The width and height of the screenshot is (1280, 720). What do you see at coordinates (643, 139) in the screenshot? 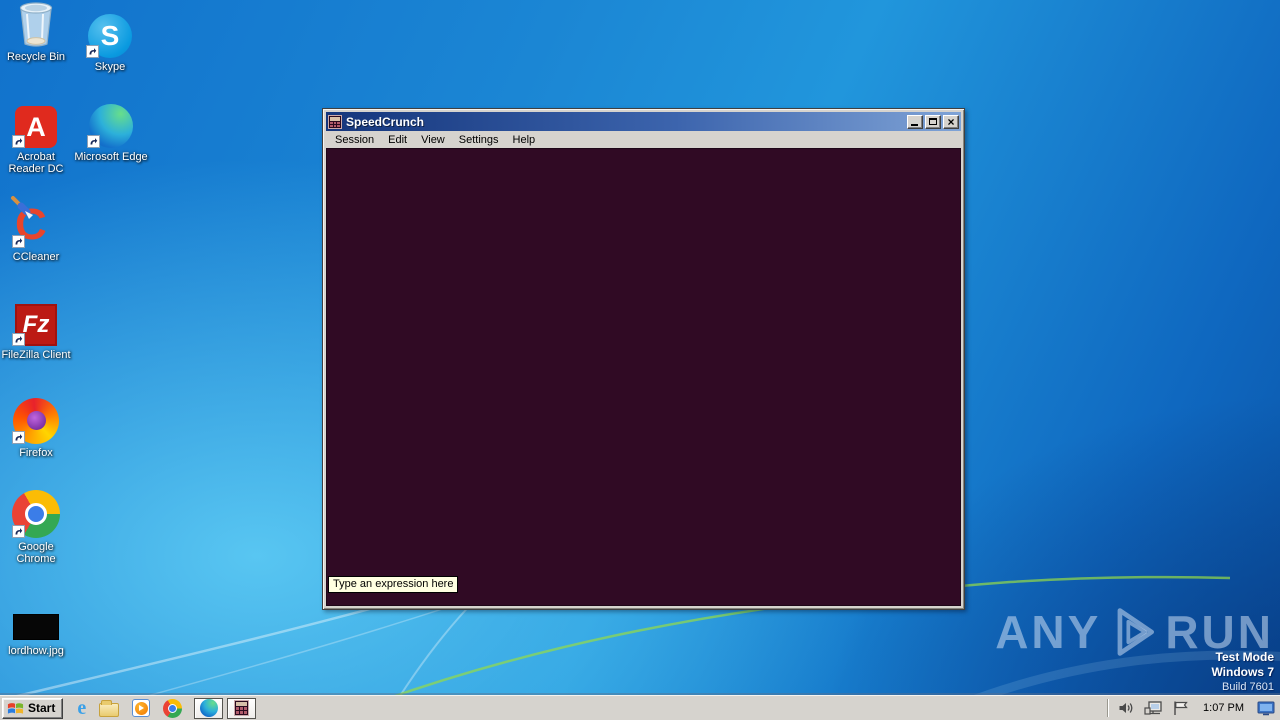
I see `menu-bar: Session Edit View Settings Help` at bounding box center [643, 139].